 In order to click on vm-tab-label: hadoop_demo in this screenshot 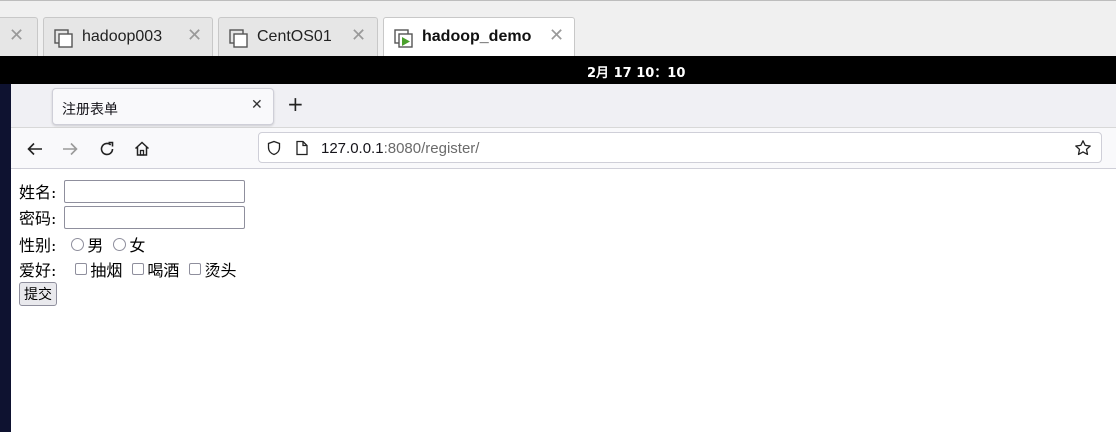, I will do `click(477, 36)`.